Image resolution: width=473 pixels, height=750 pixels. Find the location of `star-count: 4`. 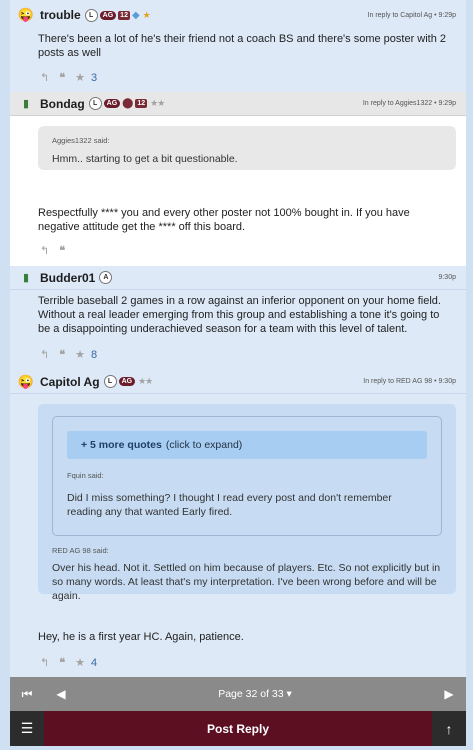

star-count: 4 is located at coordinates (94, 663).